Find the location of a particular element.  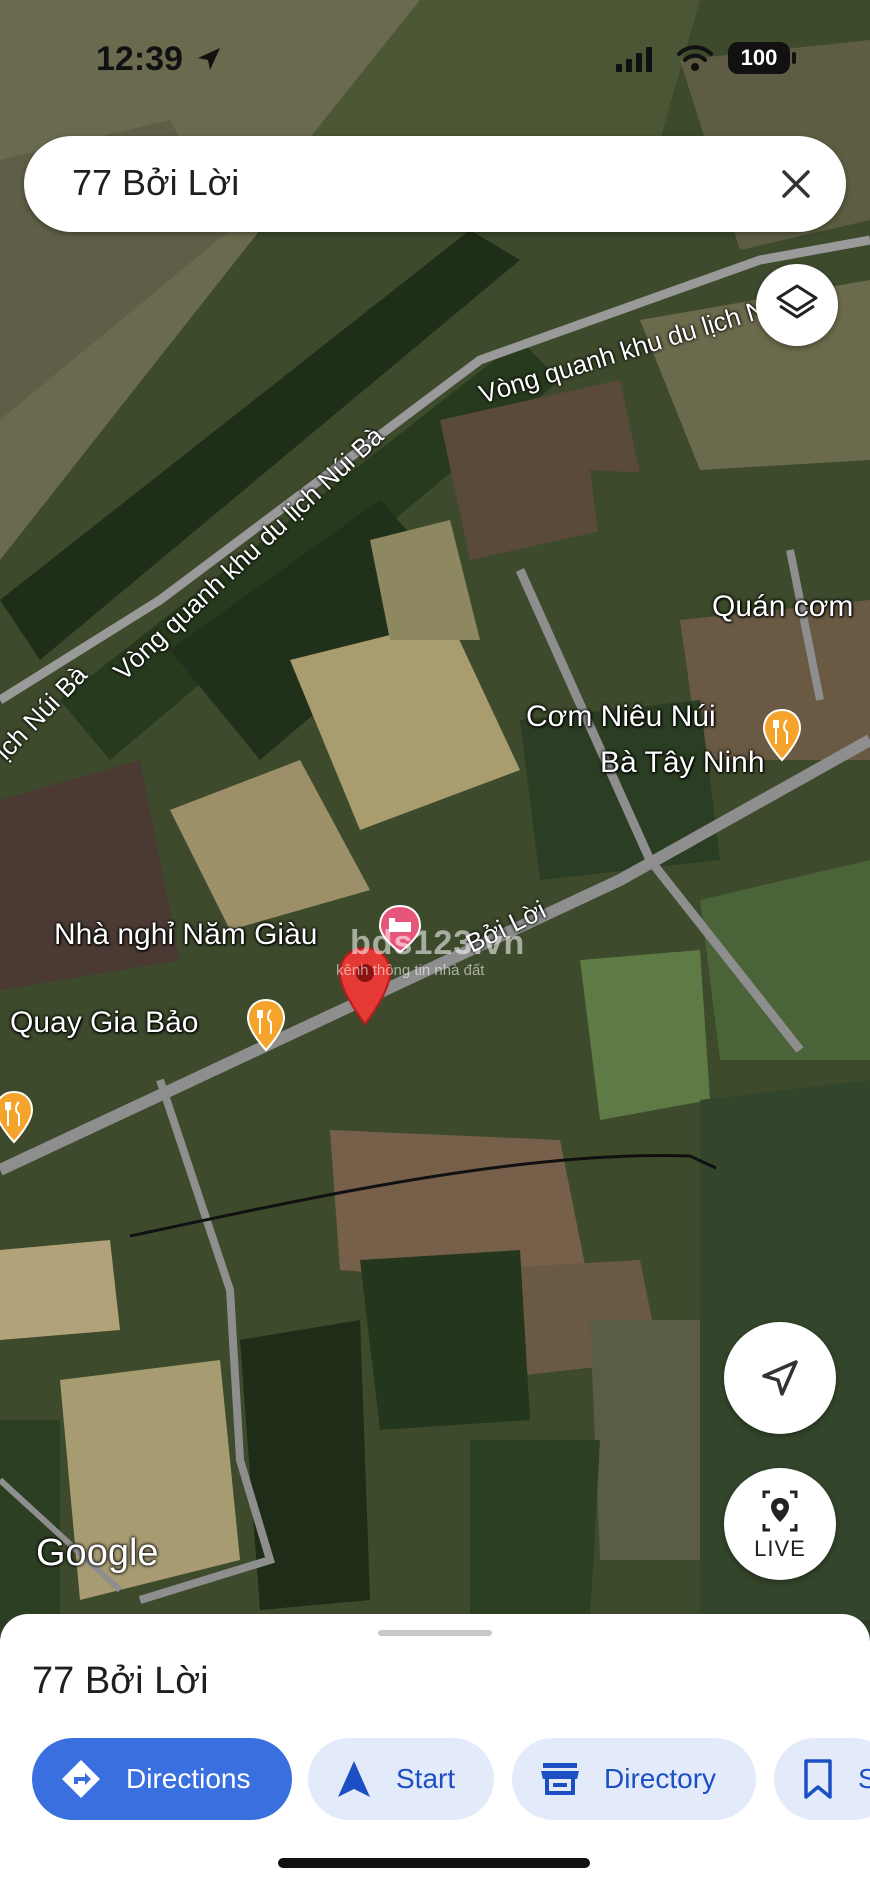

search-bar: 77 Bởi Lời is located at coordinates (435, 184).